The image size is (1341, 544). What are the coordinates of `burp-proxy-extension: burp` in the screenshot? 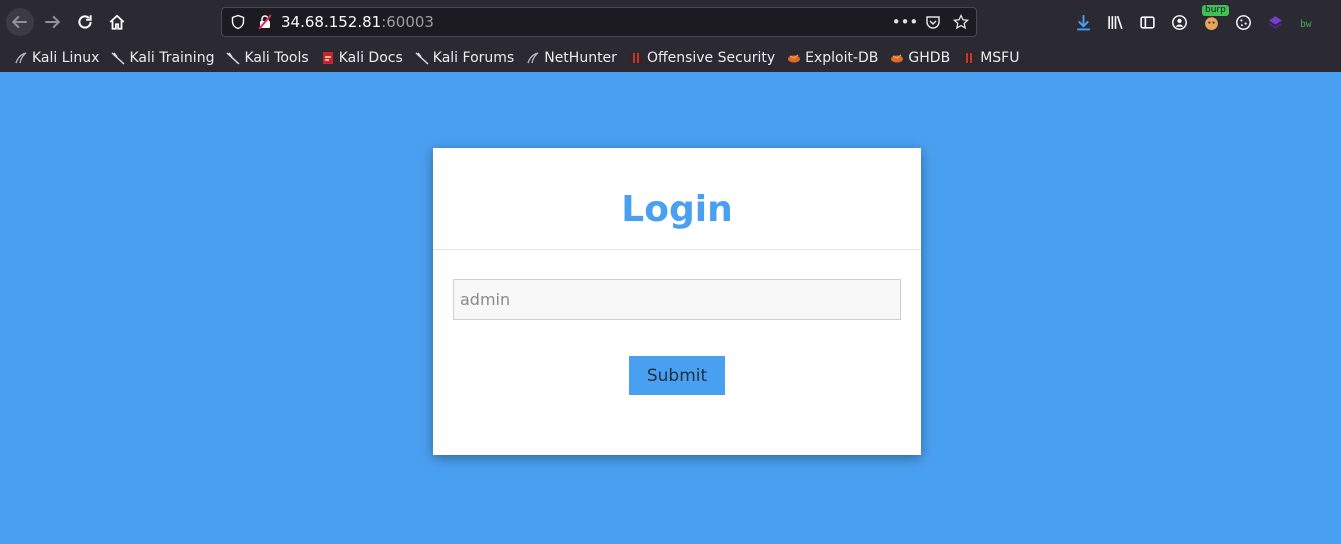 It's located at (1214, 19).